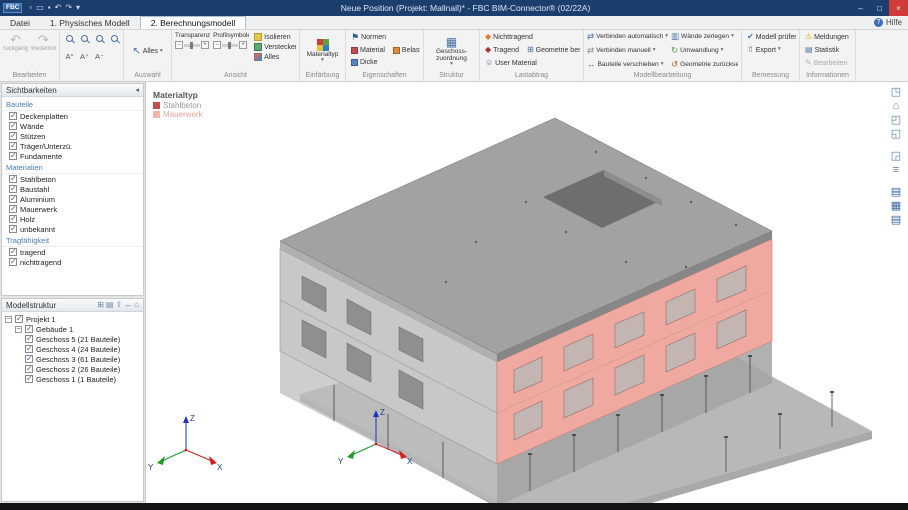 The height and width of the screenshot is (510, 908). Describe the element at coordinates (8, 319) in the screenshot. I see `collapse-box-icon` at that location.